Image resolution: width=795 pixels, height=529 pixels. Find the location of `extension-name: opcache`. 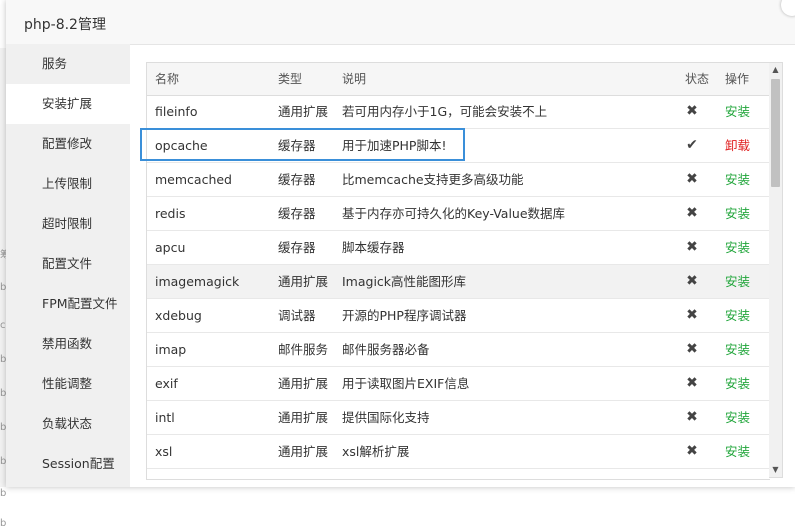

extension-name: opcache is located at coordinates (181, 145).